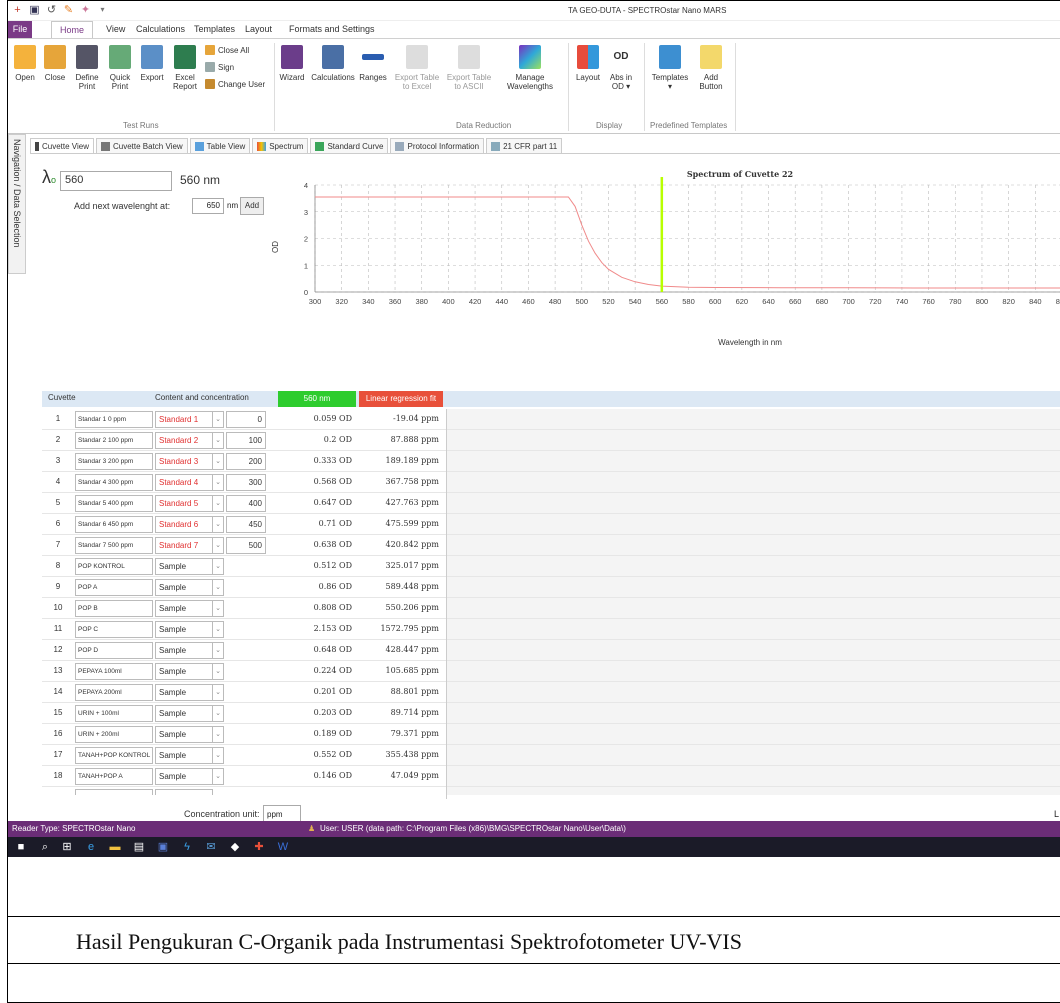 The width and height of the screenshot is (1060, 1003). I want to click on table-row: 14 PEPAYA 200ml Sample ⌄ 0.201 OD 88.801 ppm, so click(551, 692).